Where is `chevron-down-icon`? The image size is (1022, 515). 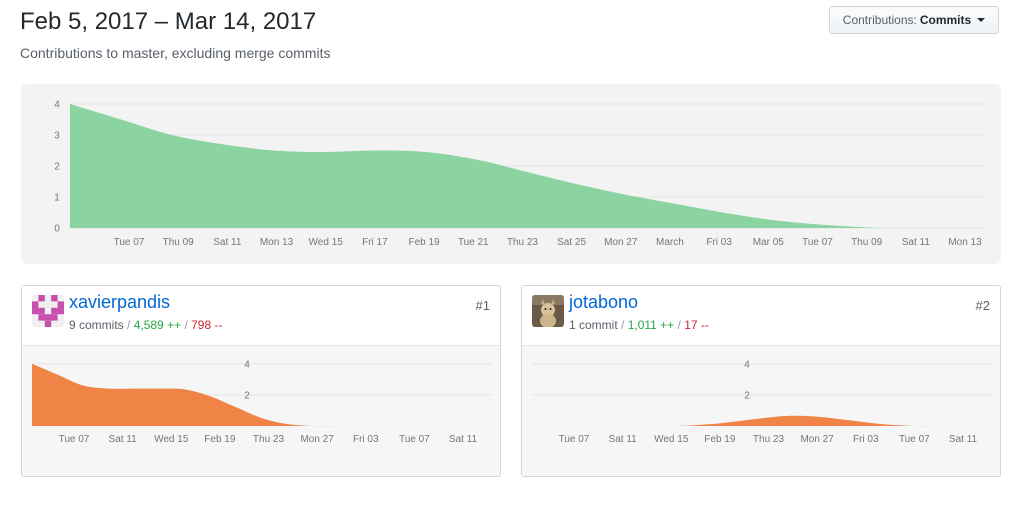 chevron-down-icon is located at coordinates (981, 20).